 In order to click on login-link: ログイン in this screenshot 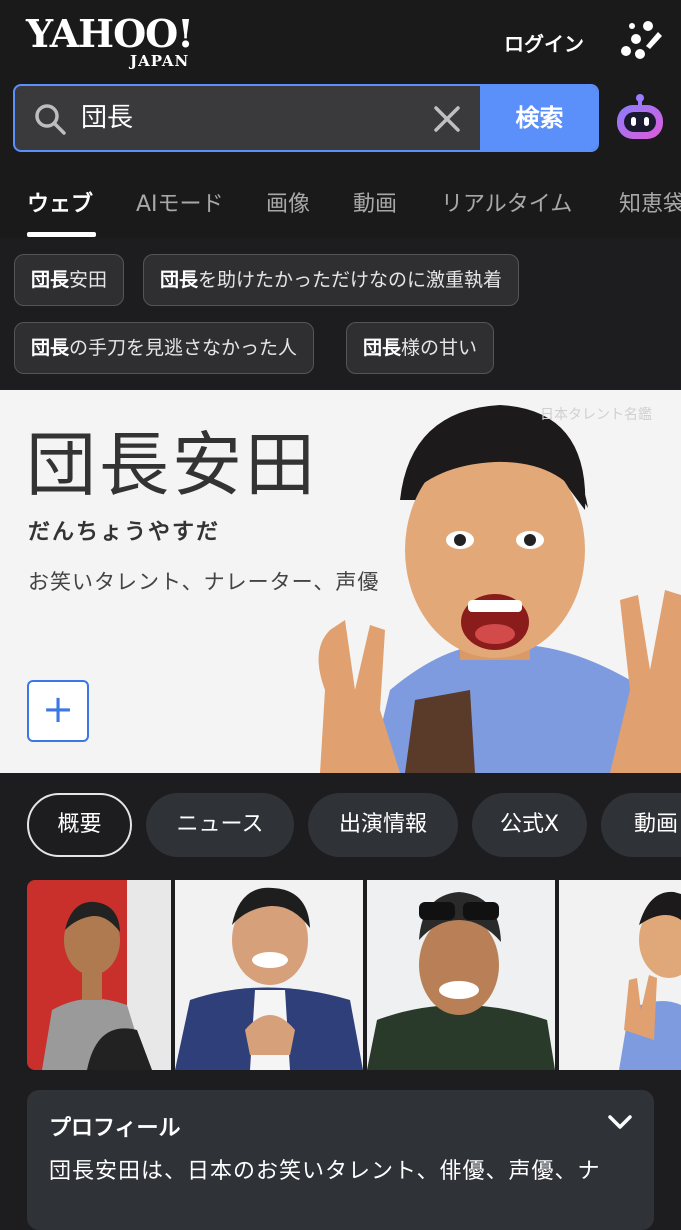, I will do `click(544, 42)`.